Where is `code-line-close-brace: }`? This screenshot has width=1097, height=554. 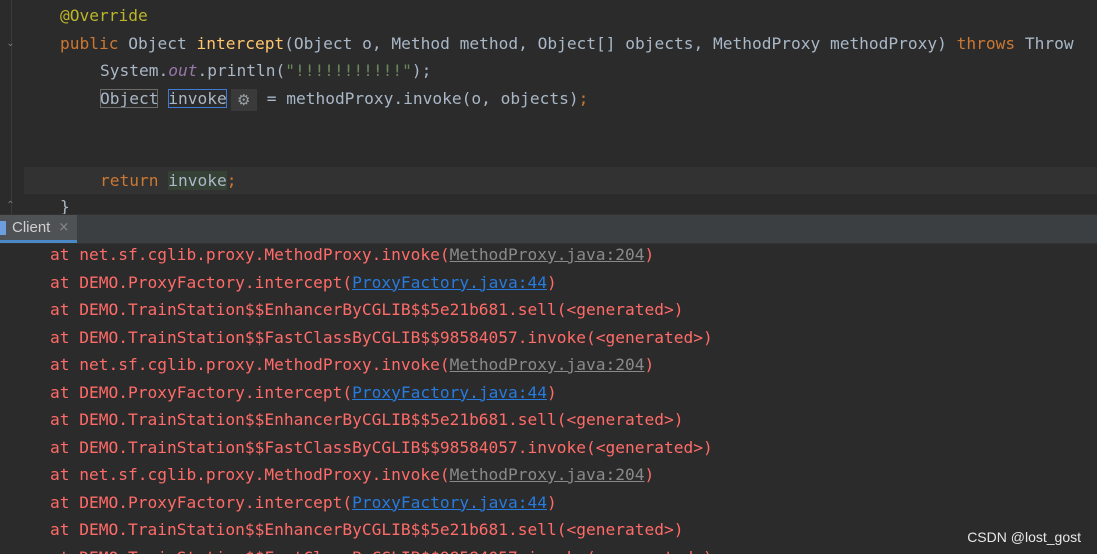
code-line-close-brace: } is located at coordinates (65, 203).